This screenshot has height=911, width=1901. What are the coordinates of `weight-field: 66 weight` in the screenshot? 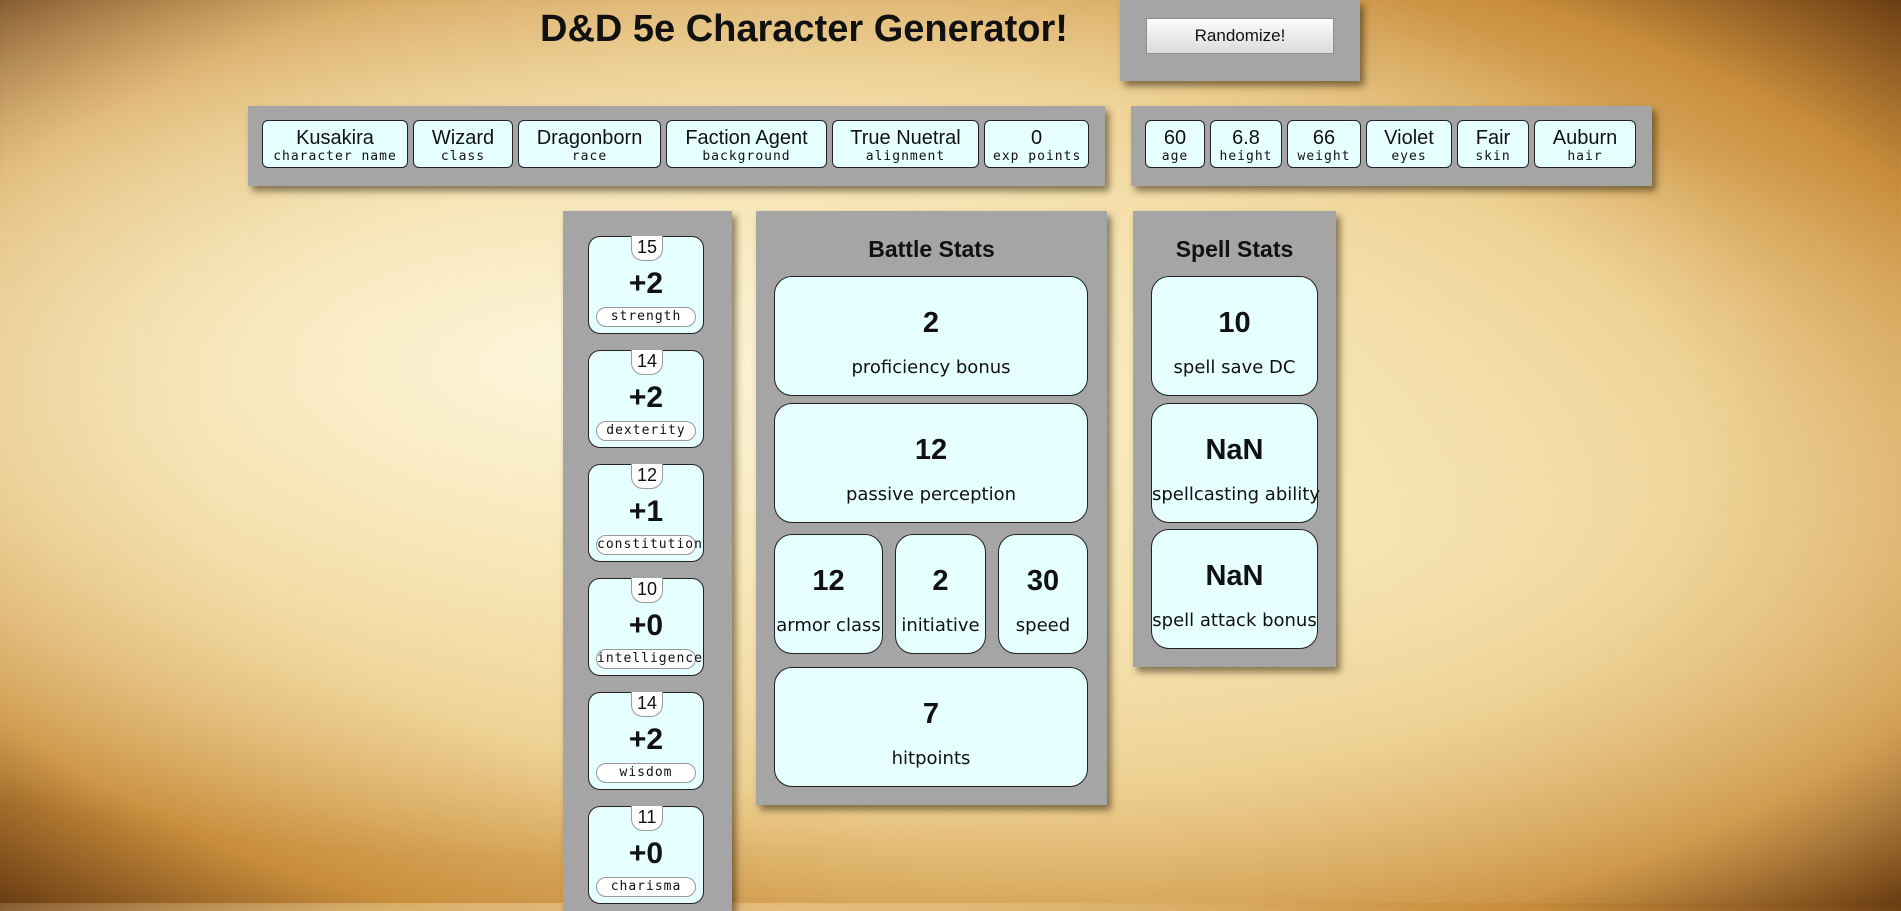 It's located at (1324, 144).